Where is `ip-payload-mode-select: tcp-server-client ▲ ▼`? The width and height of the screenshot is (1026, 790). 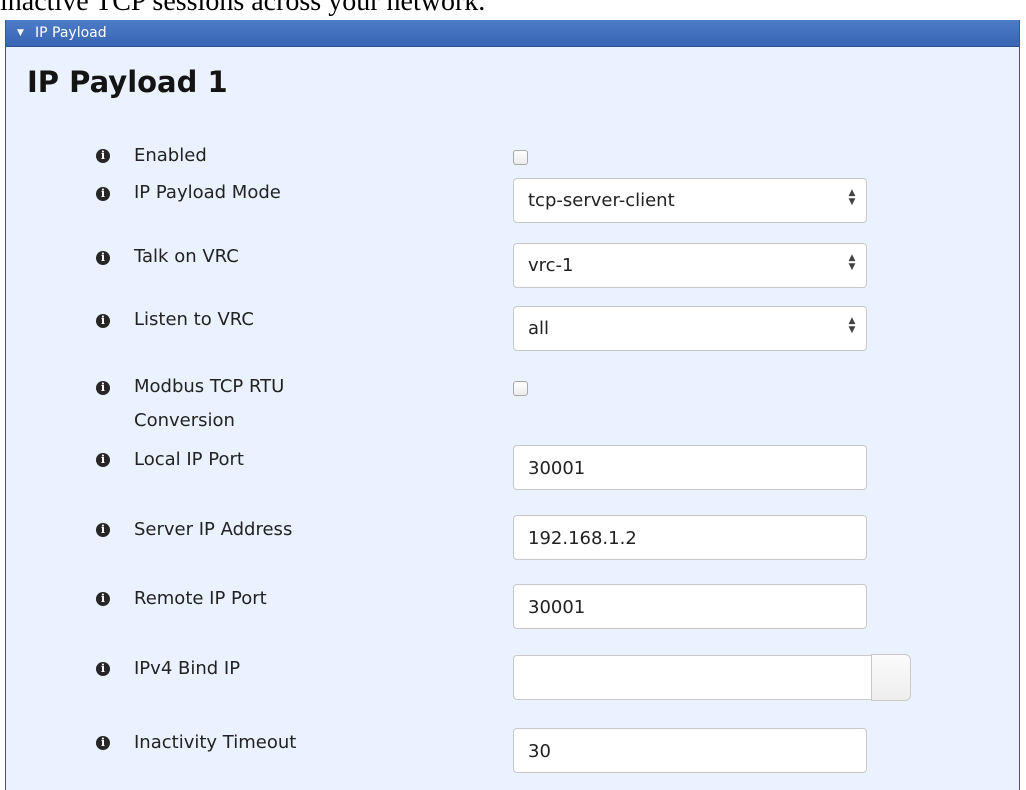 ip-payload-mode-select: tcp-server-client ▲ ▼ is located at coordinates (690, 200).